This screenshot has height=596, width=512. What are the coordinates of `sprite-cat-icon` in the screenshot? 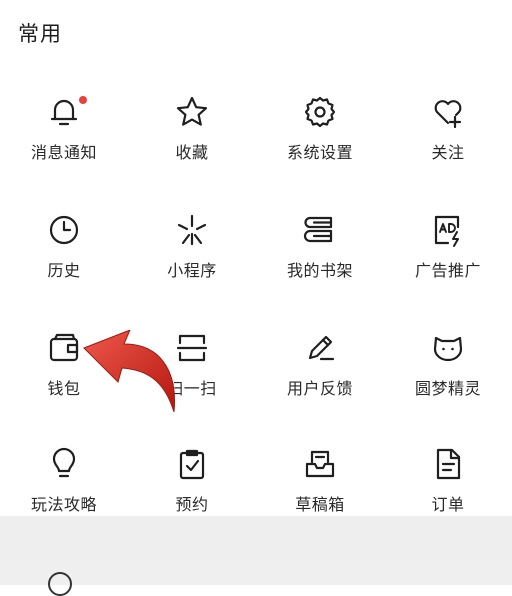 It's located at (448, 348).